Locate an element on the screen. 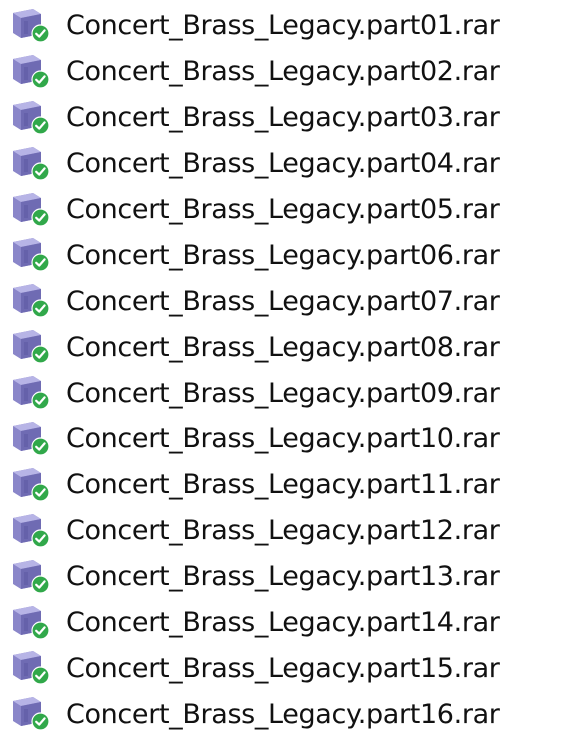  list-item: Concert_Brass_Legacy.part03.rar is located at coordinates (282, 118).